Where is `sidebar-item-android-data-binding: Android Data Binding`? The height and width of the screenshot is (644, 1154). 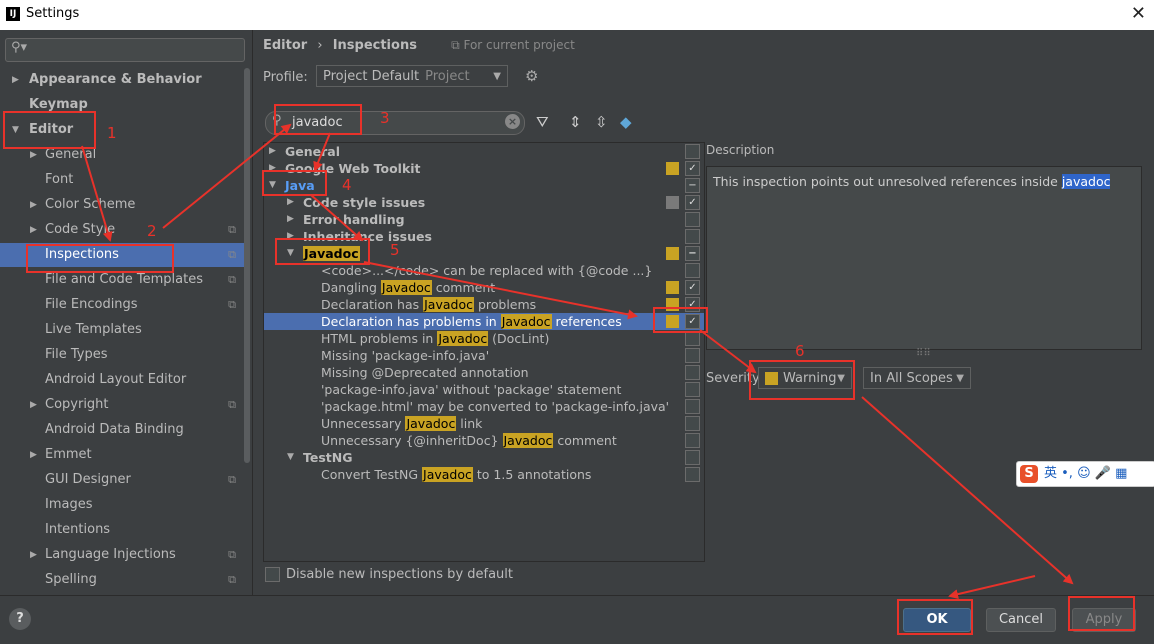
sidebar-item-android-data-binding: Android Data Binding is located at coordinates (122, 430).